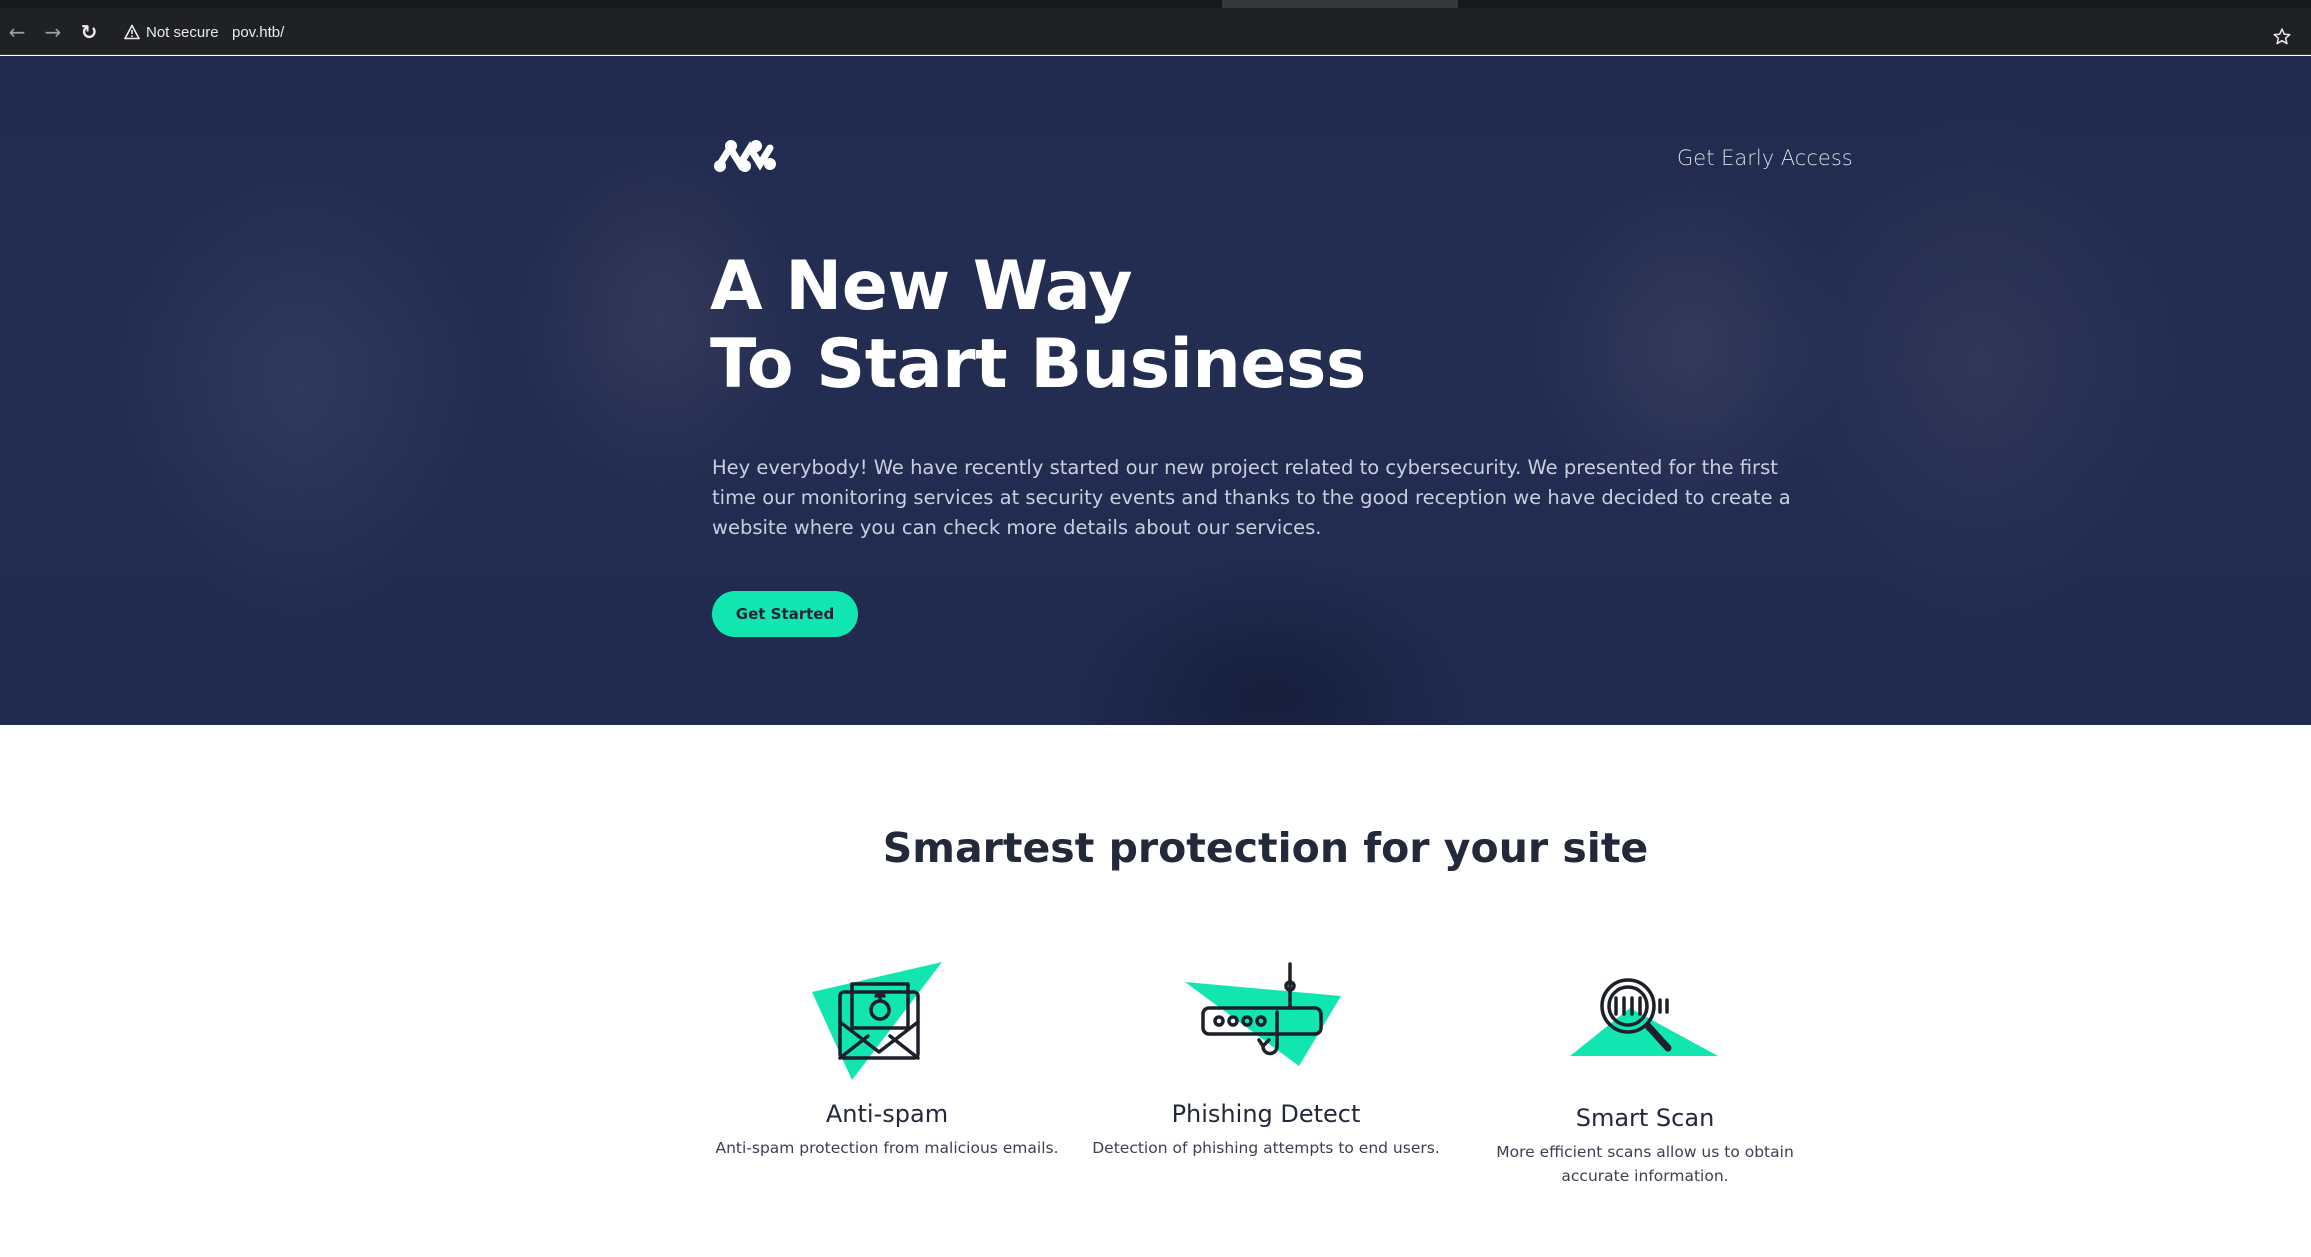 The image size is (2311, 1257). Describe the element at coordinates (1644, 1017) in the screenshot. I see `magnifier-scan-icon` at that location.